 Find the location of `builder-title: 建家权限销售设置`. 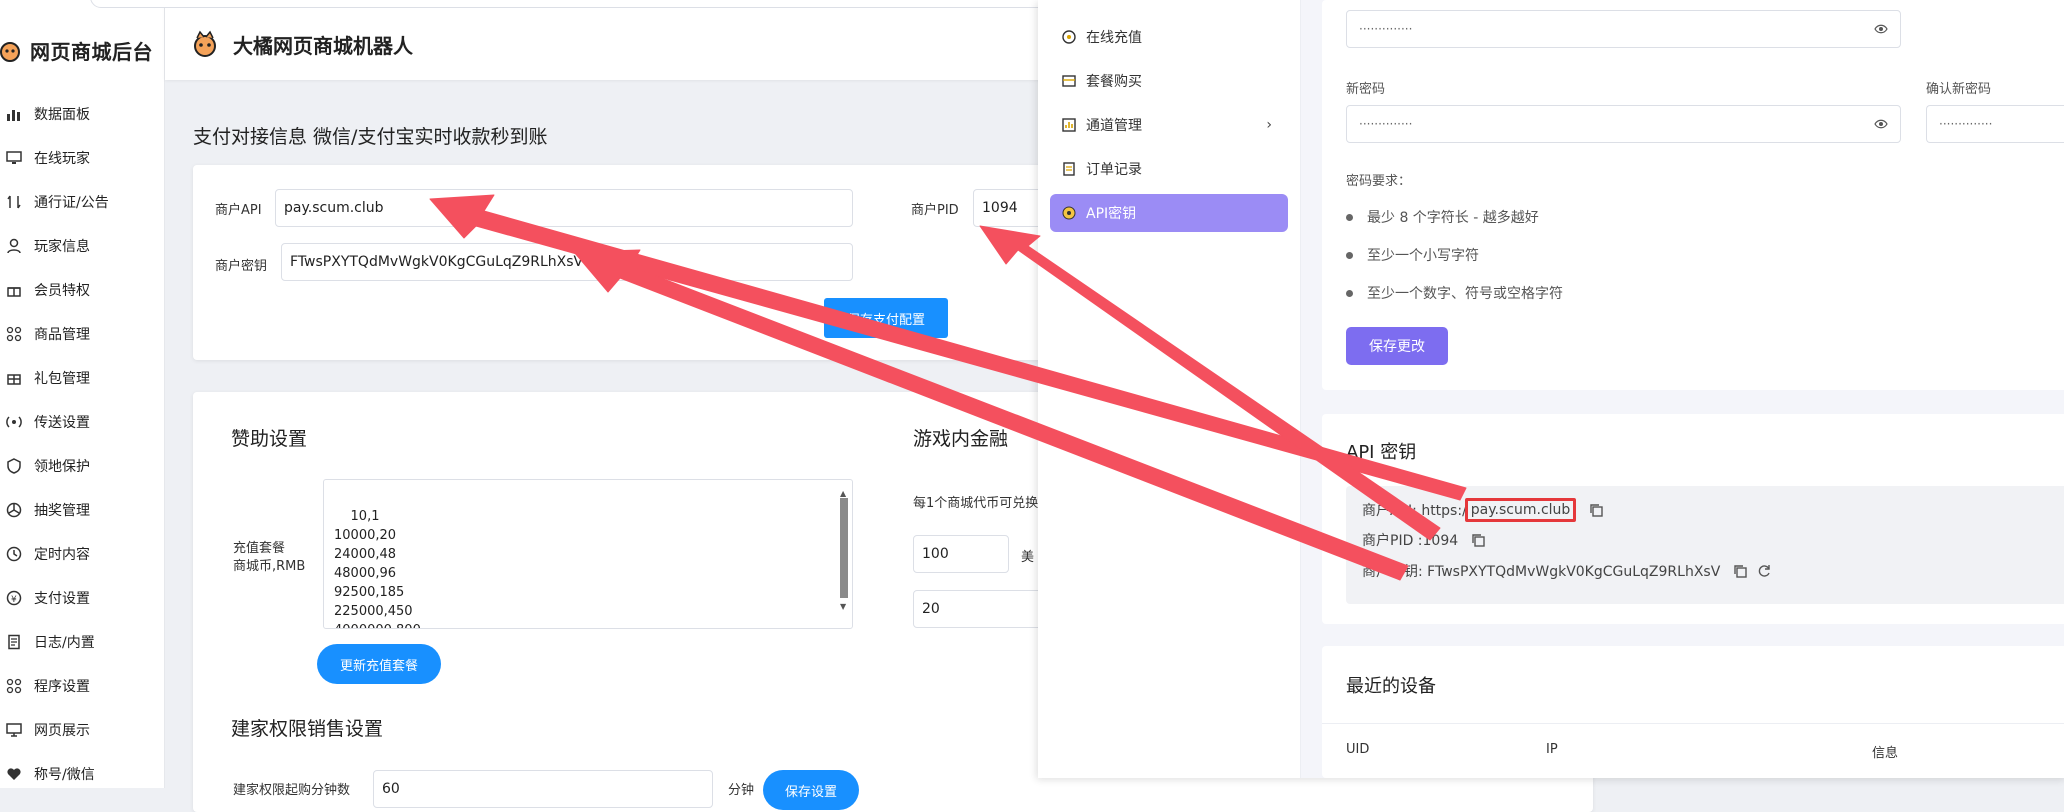

builder-title: 建家权限销售设置 is located at coordinates (307, 729).